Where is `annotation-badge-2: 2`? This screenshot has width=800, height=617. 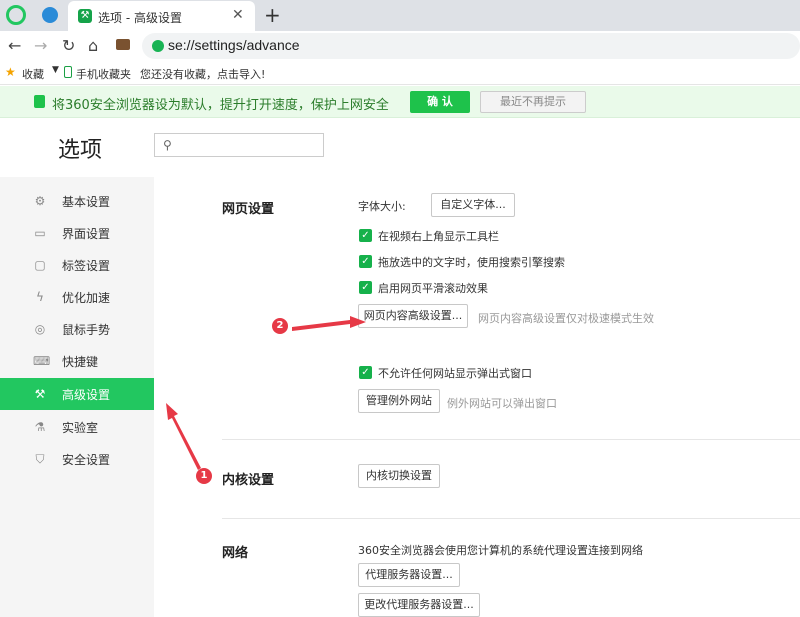
annotation-badge-2: 2 is located at coordinates (280, 326).